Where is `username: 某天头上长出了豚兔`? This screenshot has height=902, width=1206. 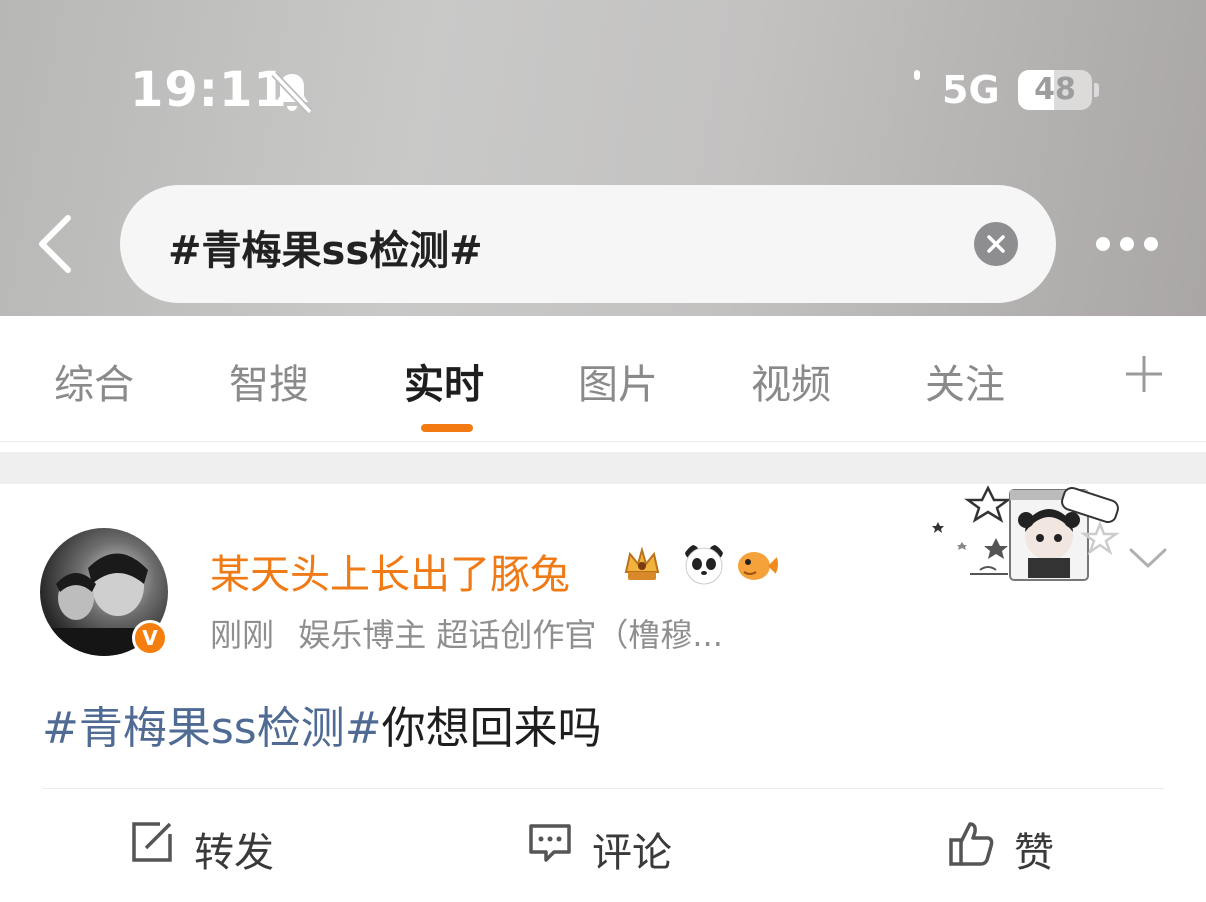
username: 某天头上长出了豚兔 is located at coordinates (390, 571).